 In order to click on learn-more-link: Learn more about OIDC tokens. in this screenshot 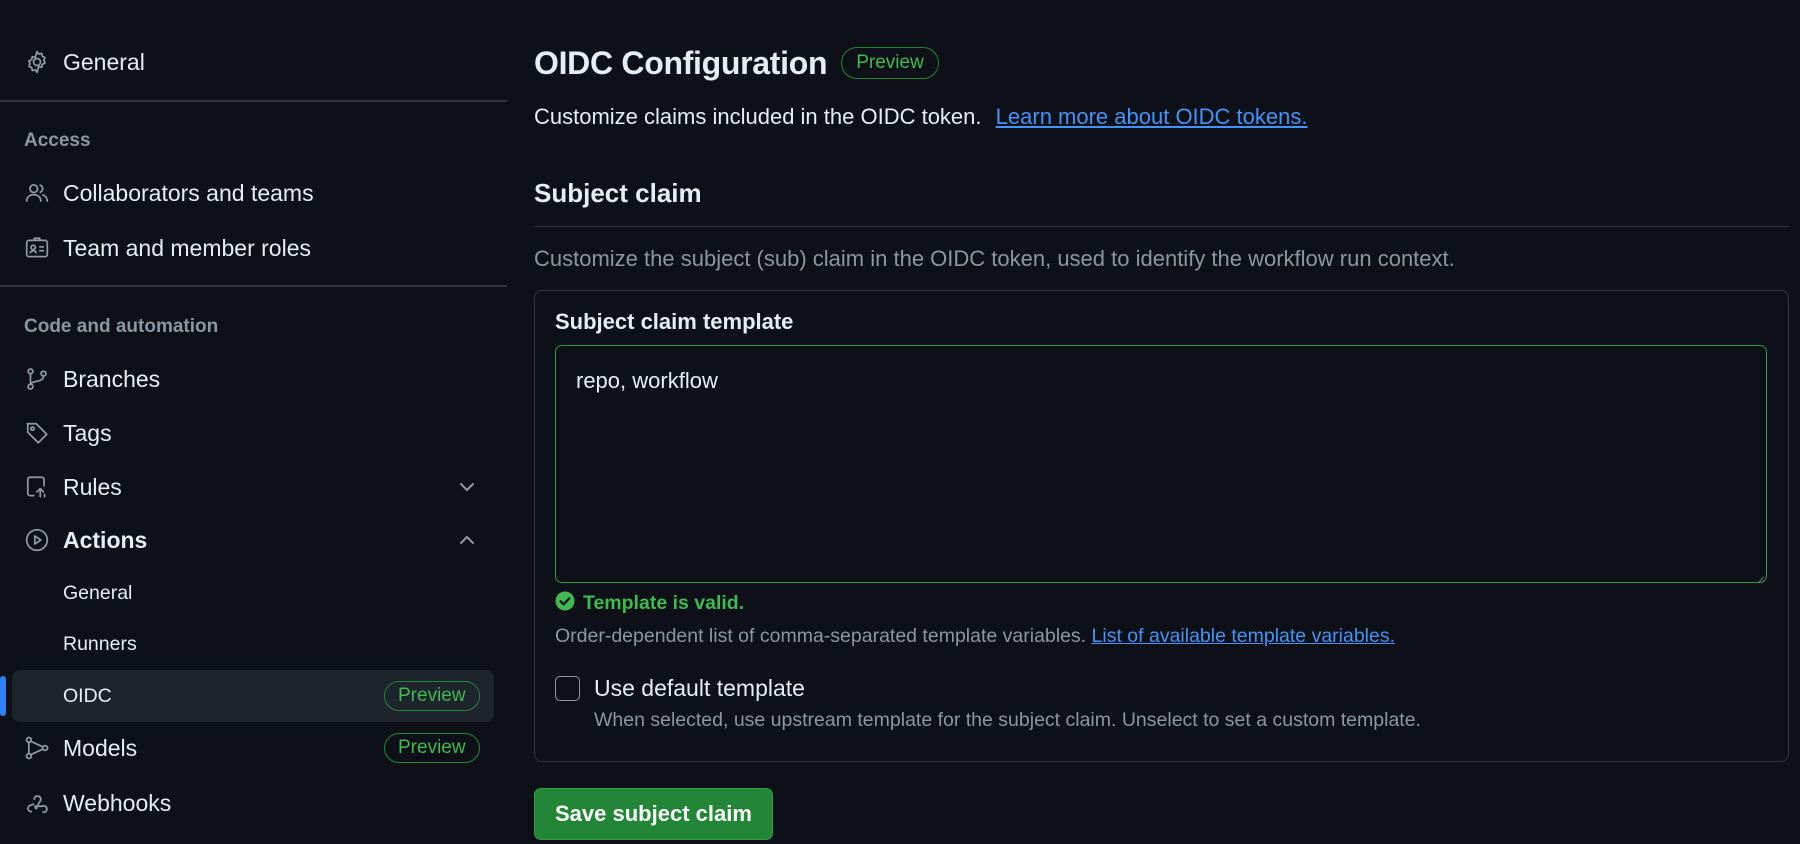, I will do `click(1152, 116)`.